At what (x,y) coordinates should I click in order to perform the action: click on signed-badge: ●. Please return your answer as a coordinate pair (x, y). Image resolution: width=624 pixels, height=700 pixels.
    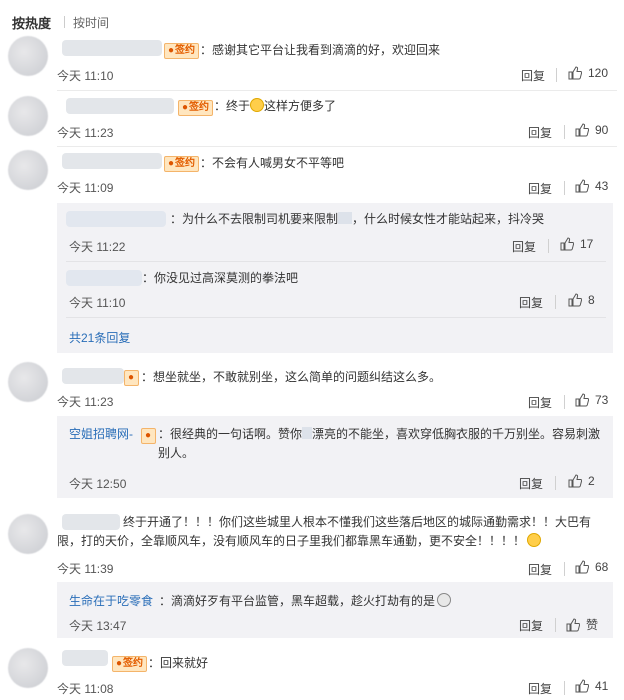
    Looking at the image, I should click on (149, 436).